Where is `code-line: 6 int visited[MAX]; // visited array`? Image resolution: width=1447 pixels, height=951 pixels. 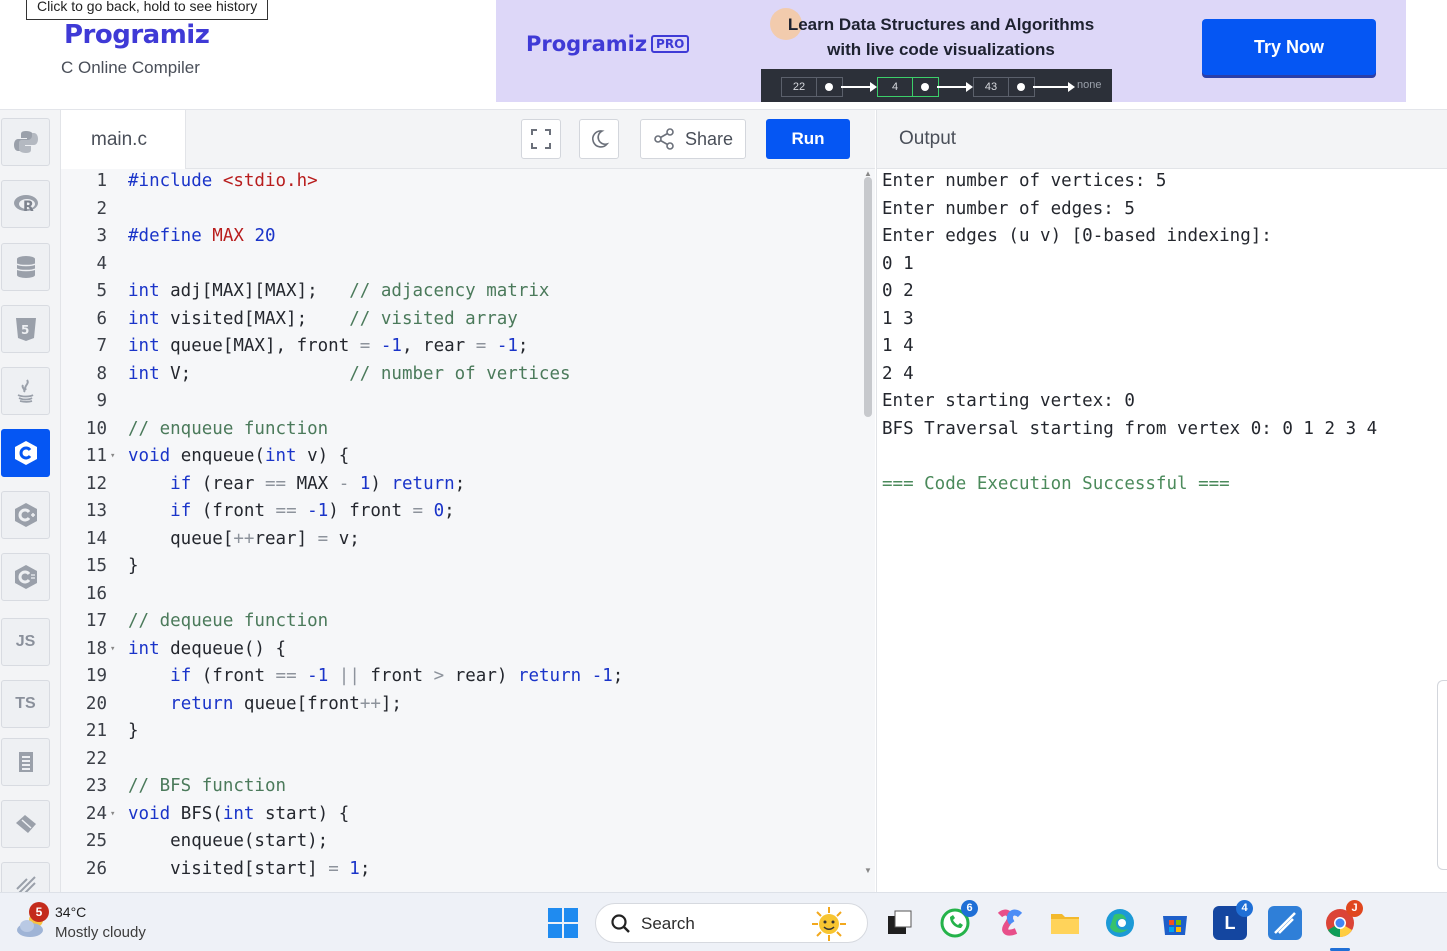
code-line: 6 int visited[MAX]; // visited array is located at coordinates (461, 319).